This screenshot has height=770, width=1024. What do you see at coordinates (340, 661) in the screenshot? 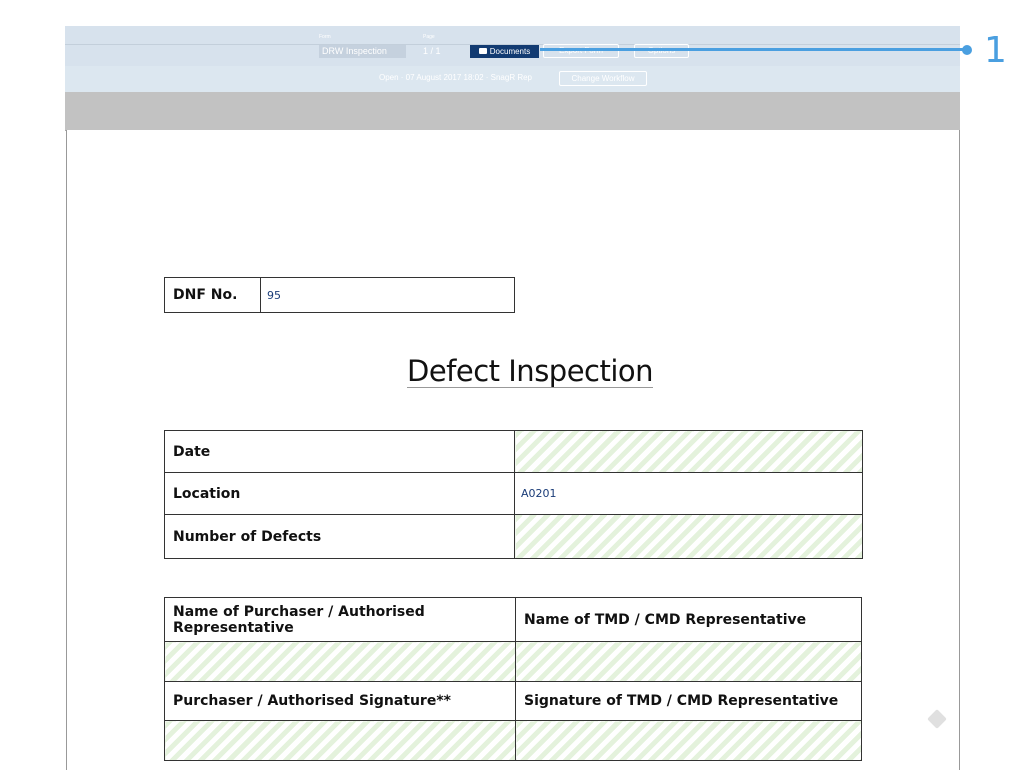
I see `purchaser-name-field` at bounding box center [340, 661].